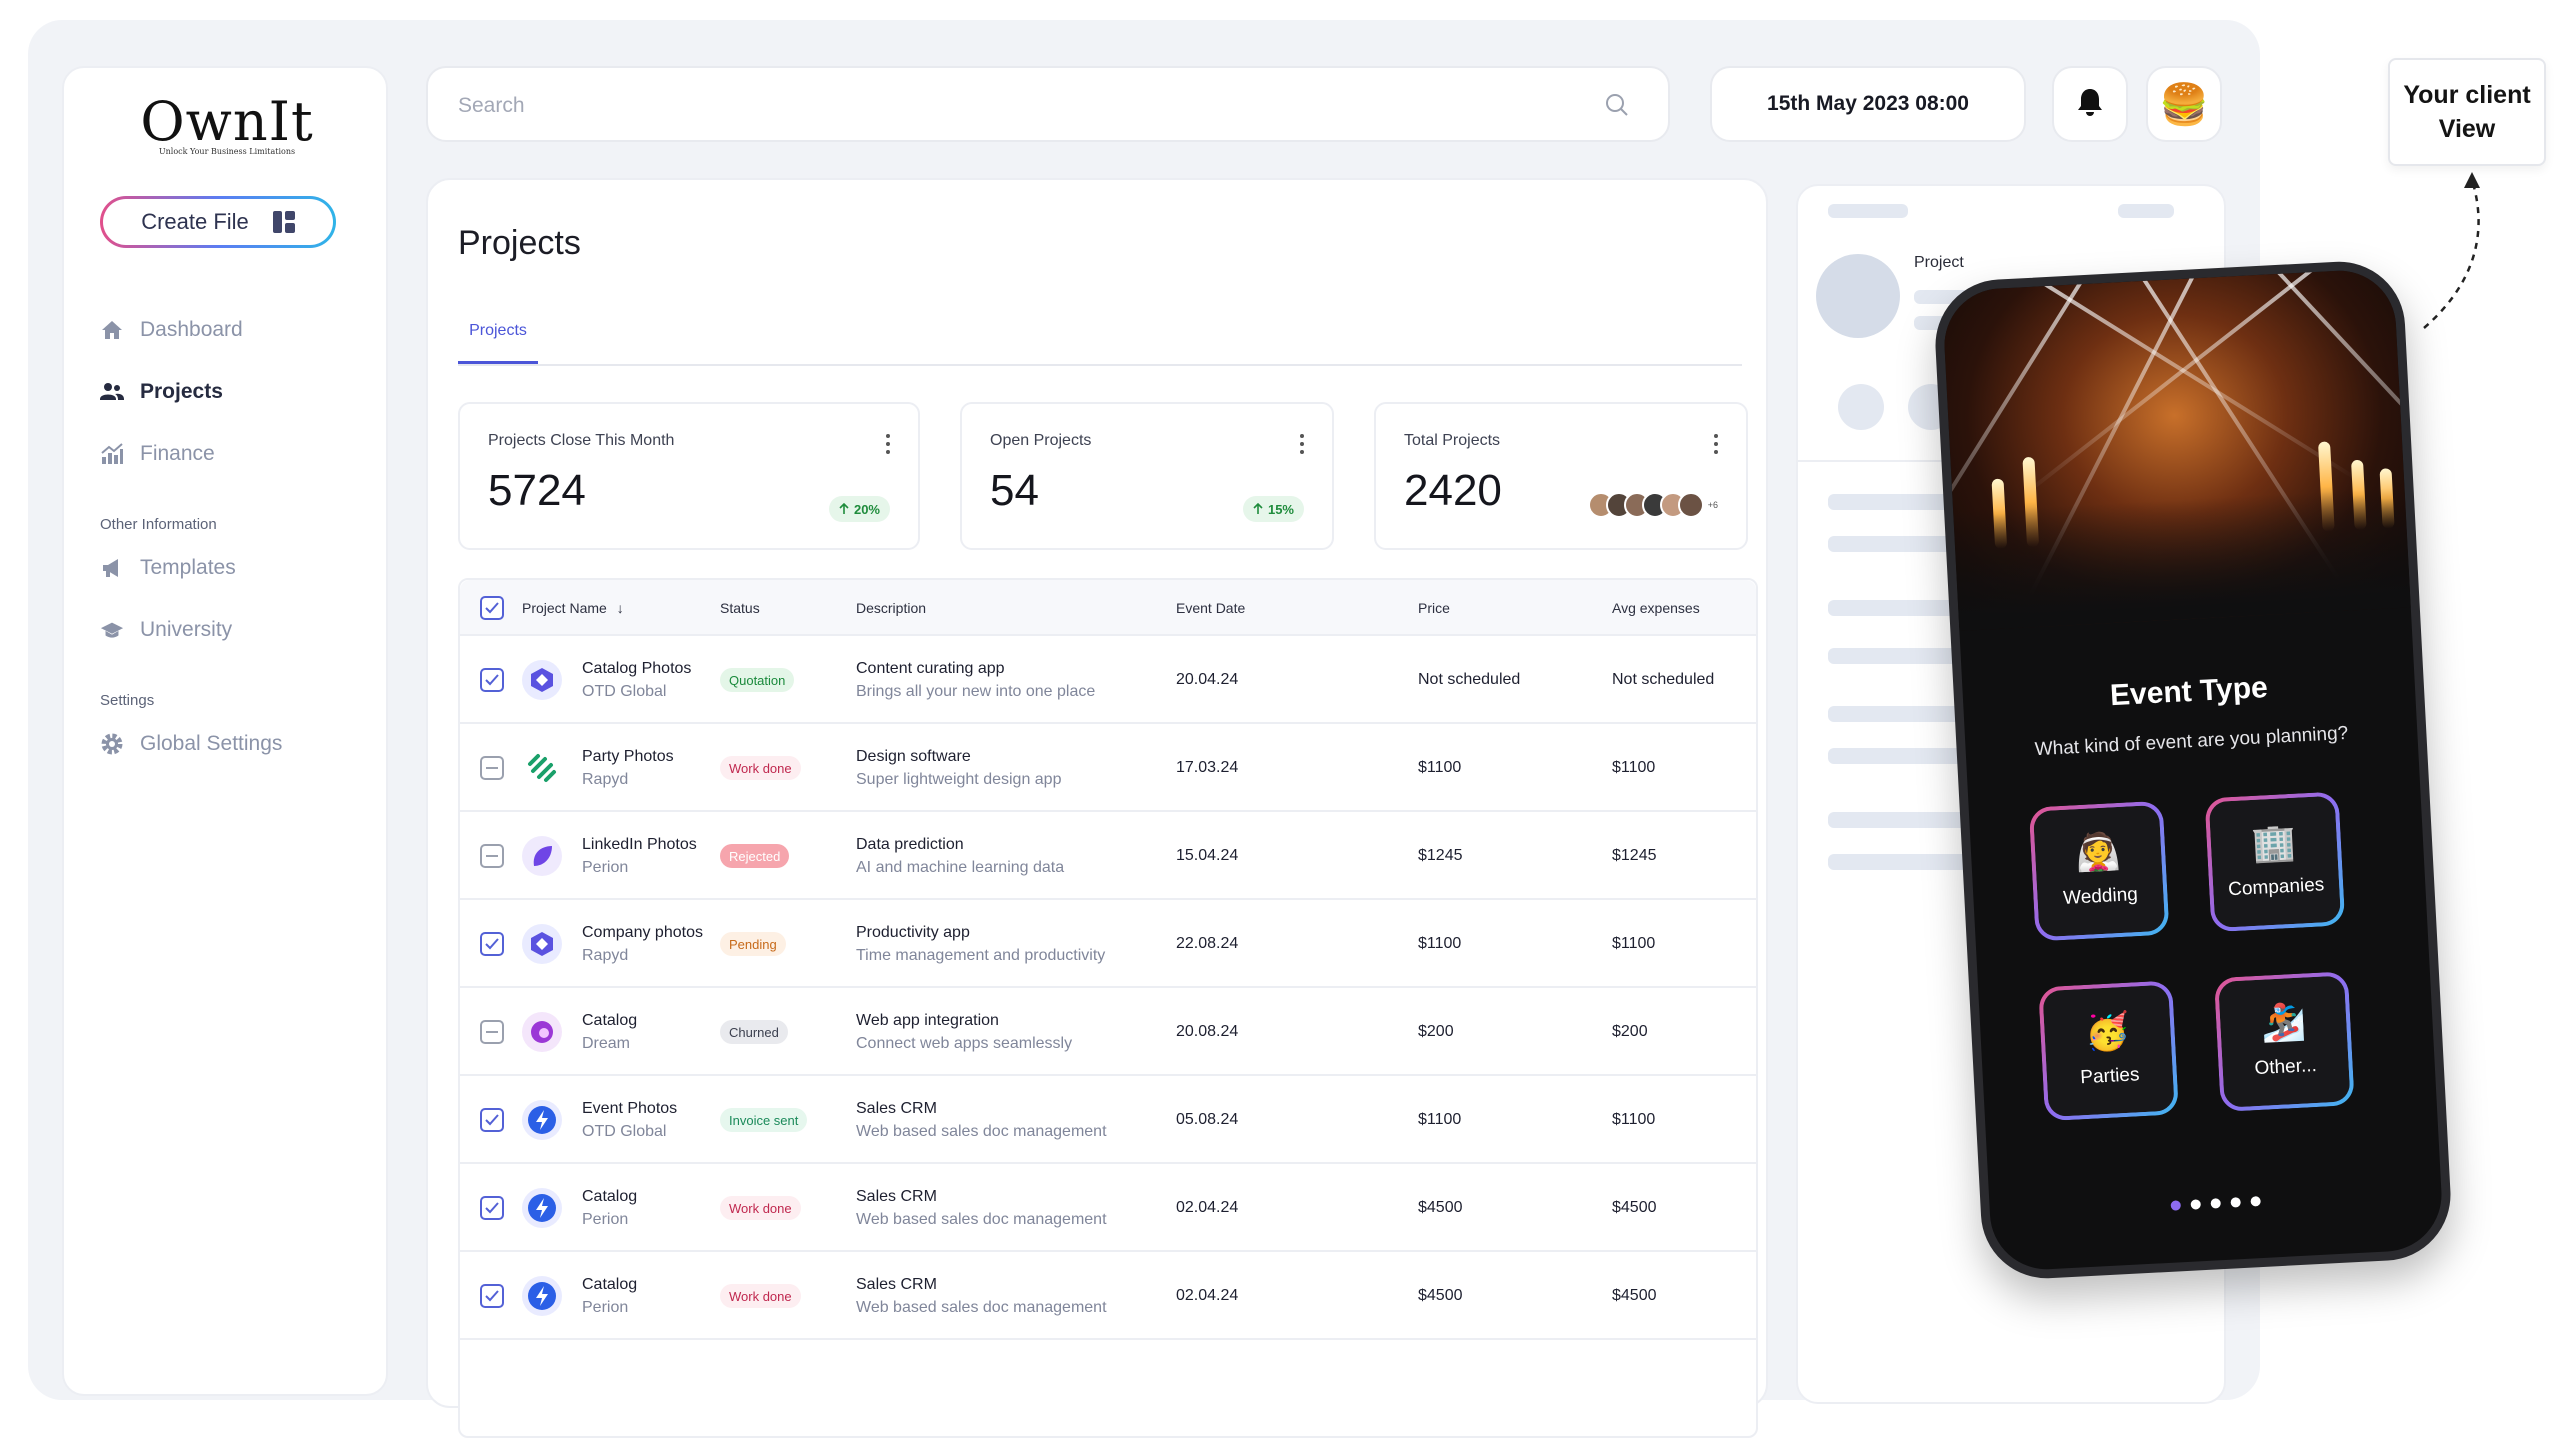  Describe the element at coordinates (628, 757) in the screenshot. I see `project-name: Party Photos` at that location.